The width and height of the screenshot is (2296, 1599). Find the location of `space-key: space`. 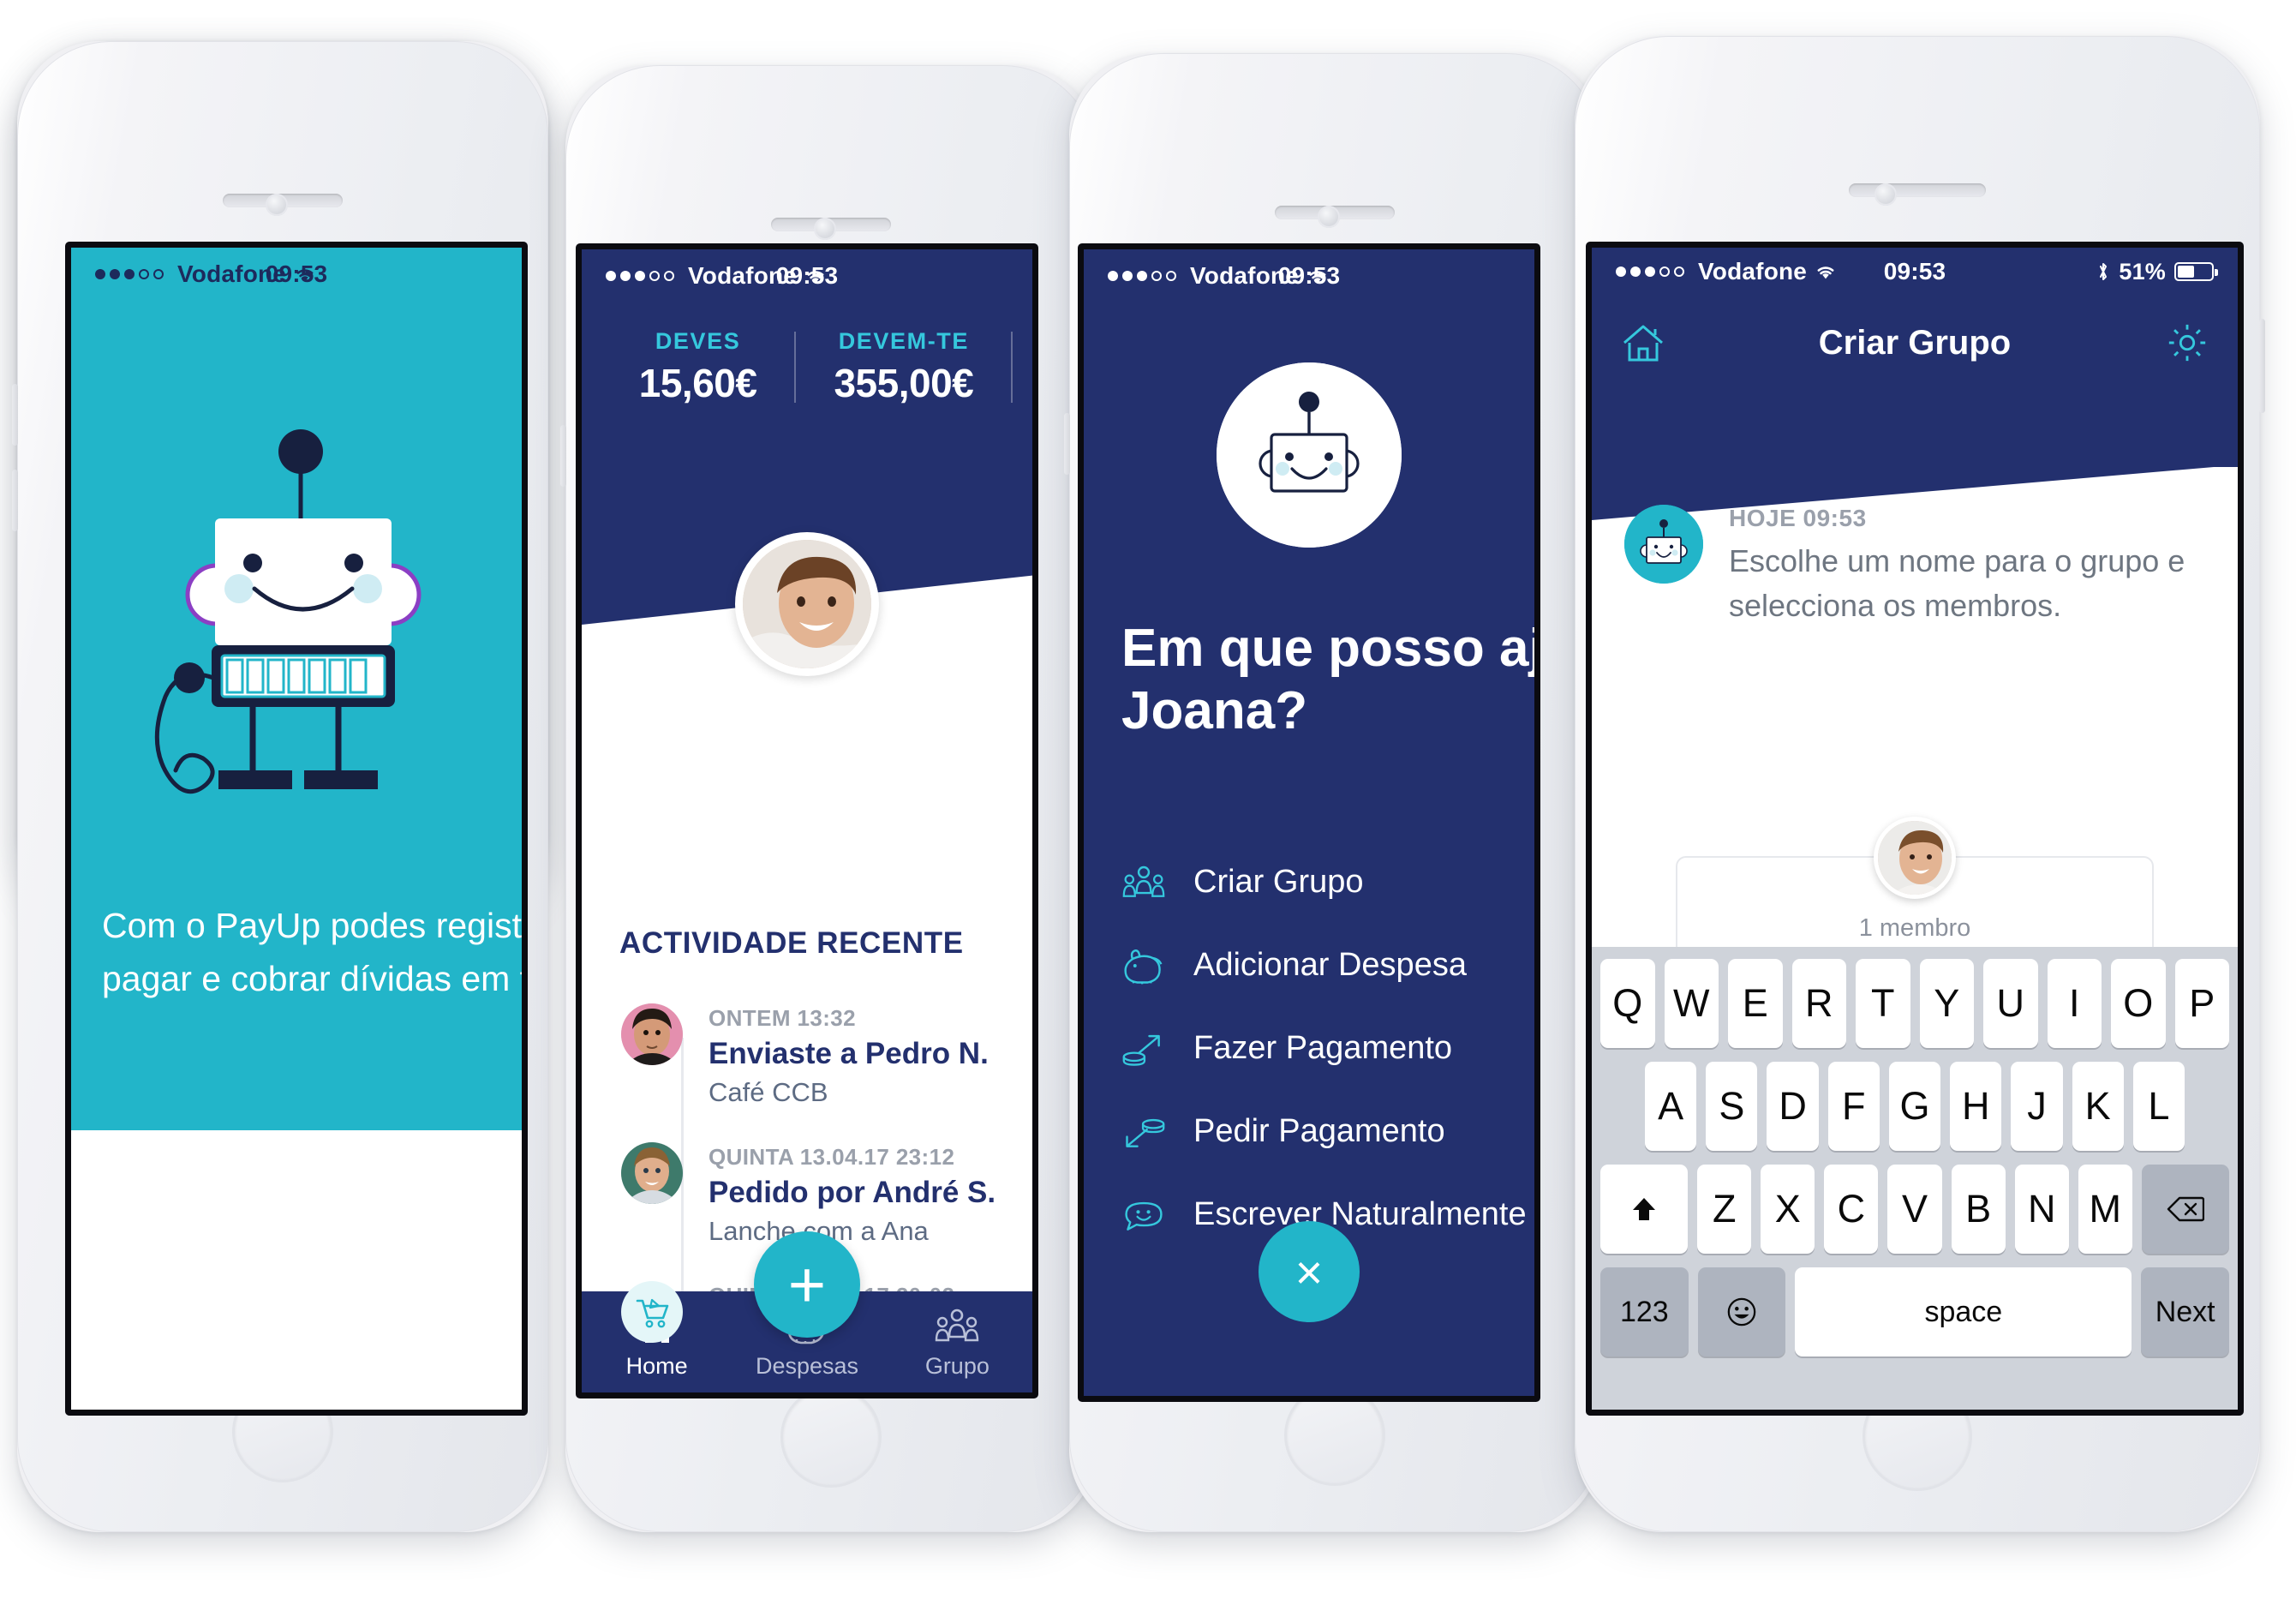

space-key: space is located at coordinates (1963, 1311).